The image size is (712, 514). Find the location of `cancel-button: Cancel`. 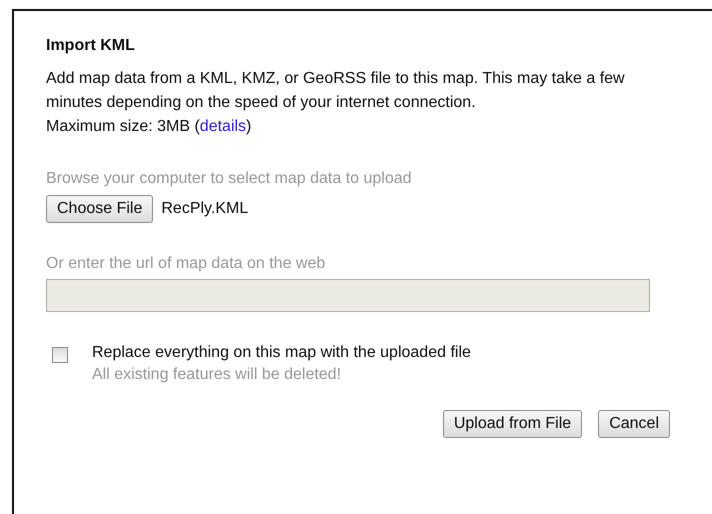

cancel-button: Cancel is located at coordinates (634, 424).